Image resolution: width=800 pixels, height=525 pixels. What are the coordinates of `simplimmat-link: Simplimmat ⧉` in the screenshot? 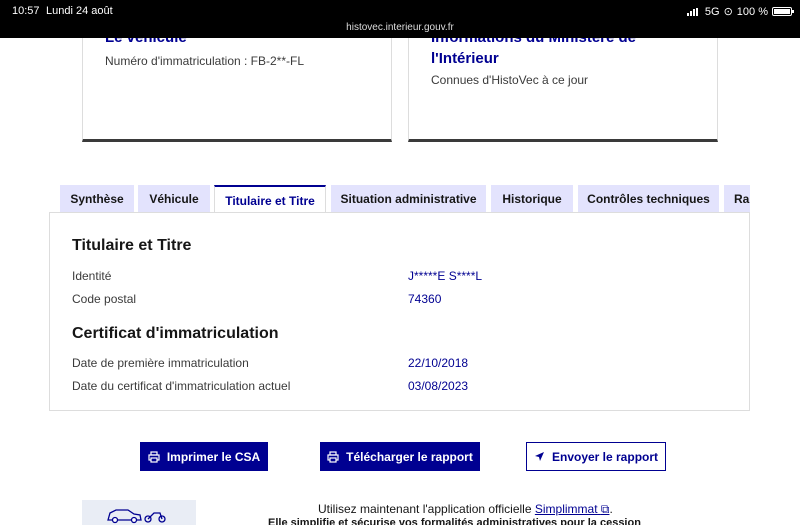 It's located at (572, 509).